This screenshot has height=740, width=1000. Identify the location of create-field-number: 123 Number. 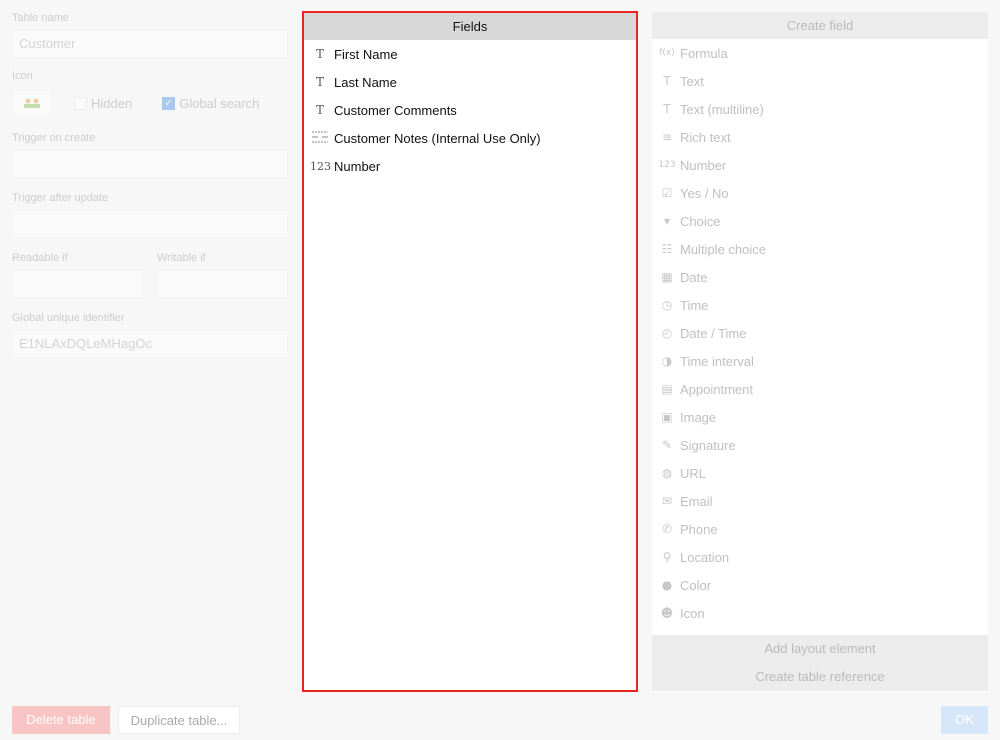
(820, 165).